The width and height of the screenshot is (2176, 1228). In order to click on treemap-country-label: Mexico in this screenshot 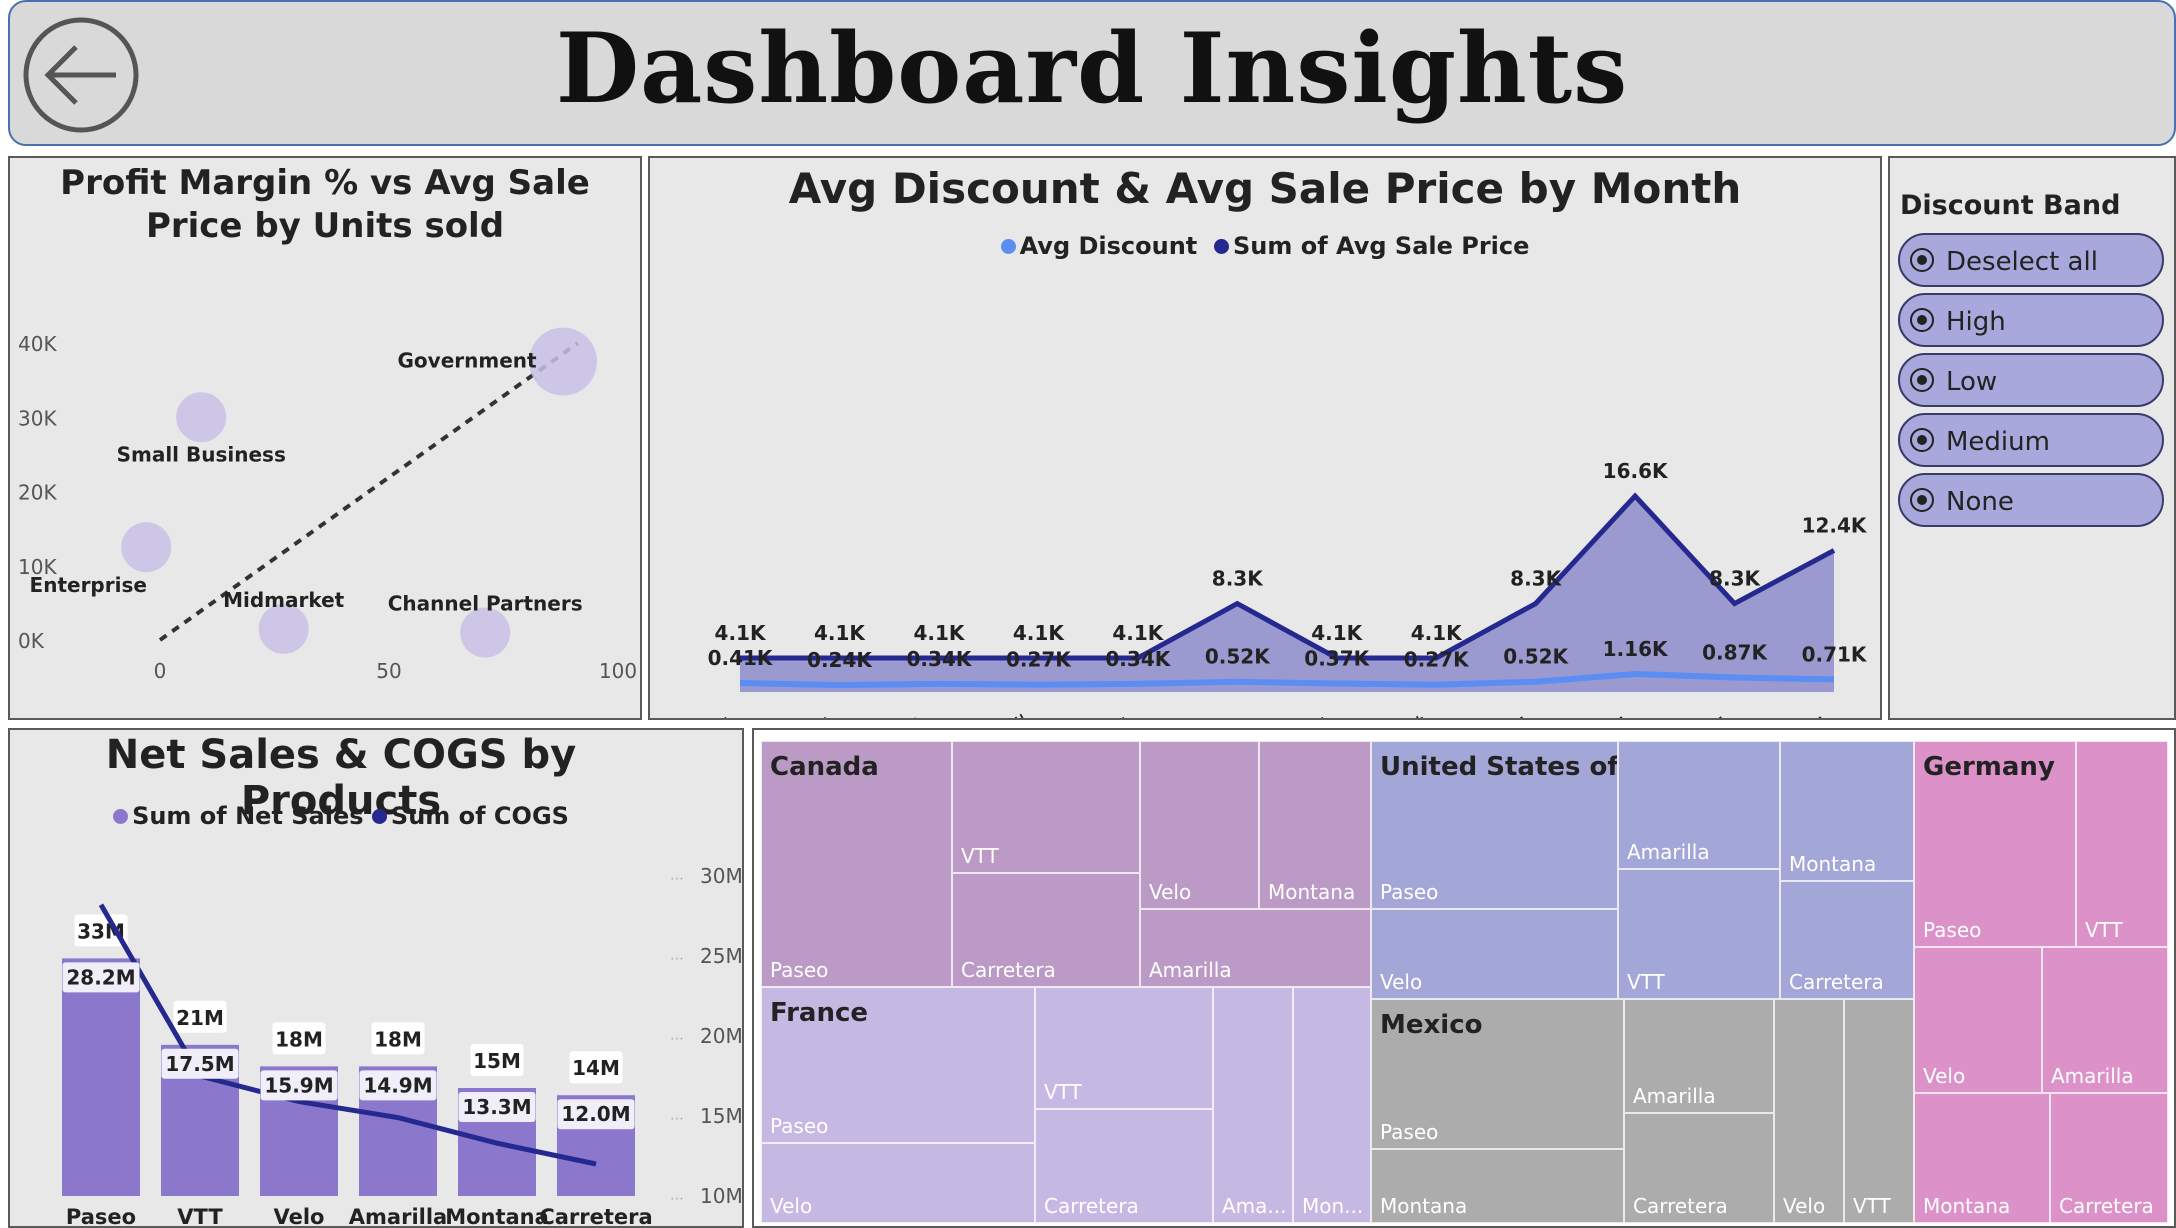, I will do `click(1431, 1025)`.